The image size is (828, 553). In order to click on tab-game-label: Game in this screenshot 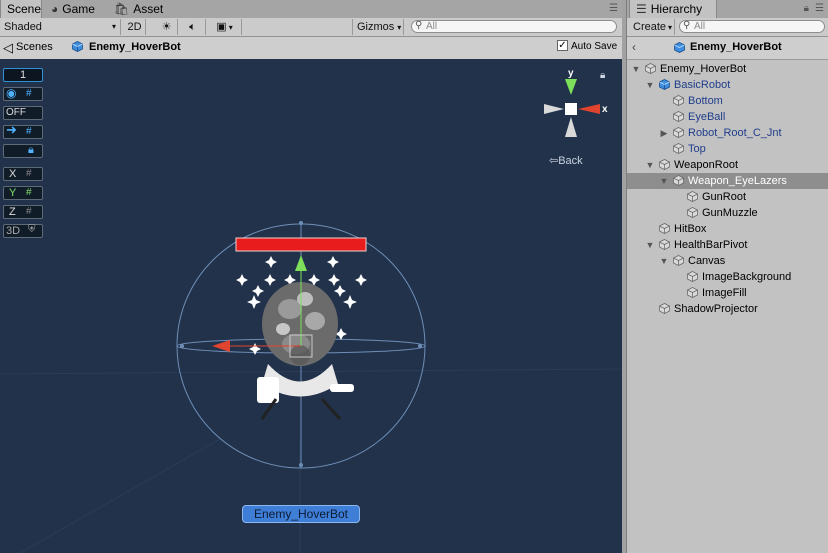, I will do `click(78, 9)`.